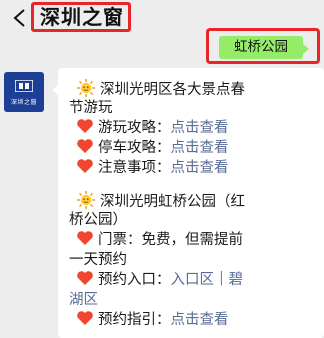 Image resolution: width=324 pixels, height=338 pixels. I want to click on ticket-info: 门票：免费，但需提前, so click(159, 240).